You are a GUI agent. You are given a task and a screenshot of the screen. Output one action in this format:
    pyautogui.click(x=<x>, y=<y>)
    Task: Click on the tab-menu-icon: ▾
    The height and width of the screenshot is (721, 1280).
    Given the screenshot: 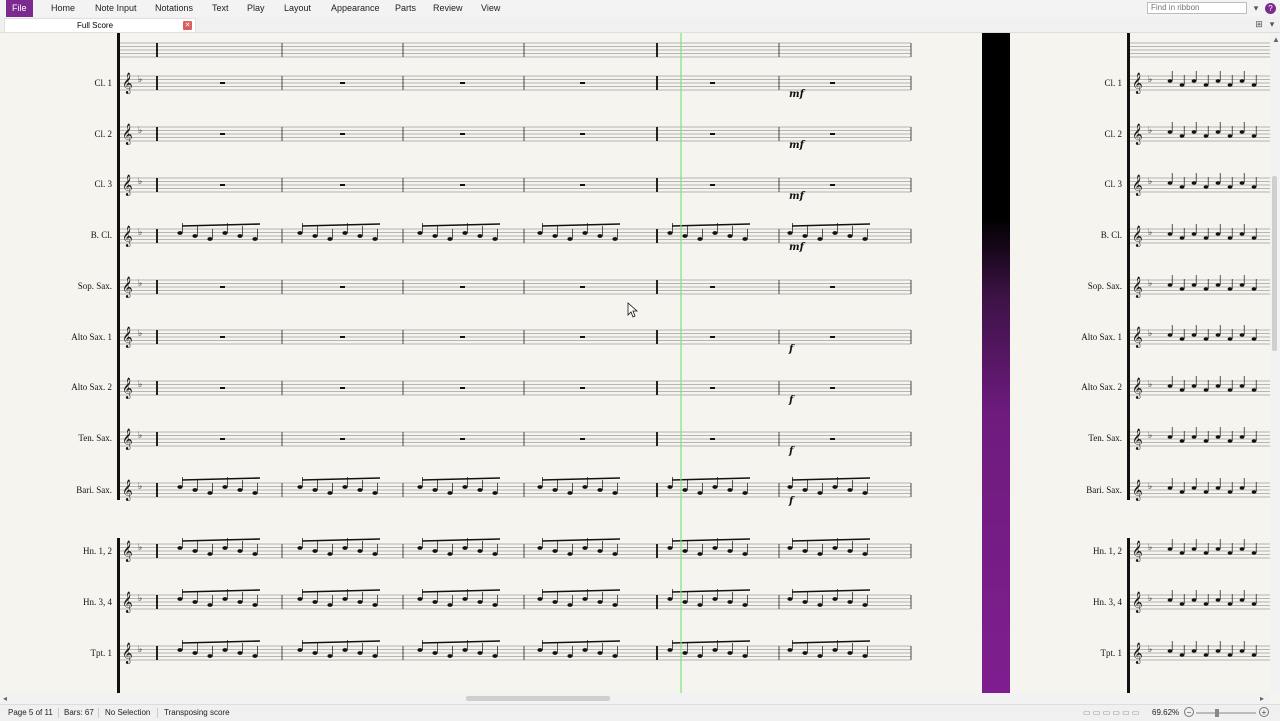 What is the action you would take?
    pyautogui.click(x=1272, y=24)
    